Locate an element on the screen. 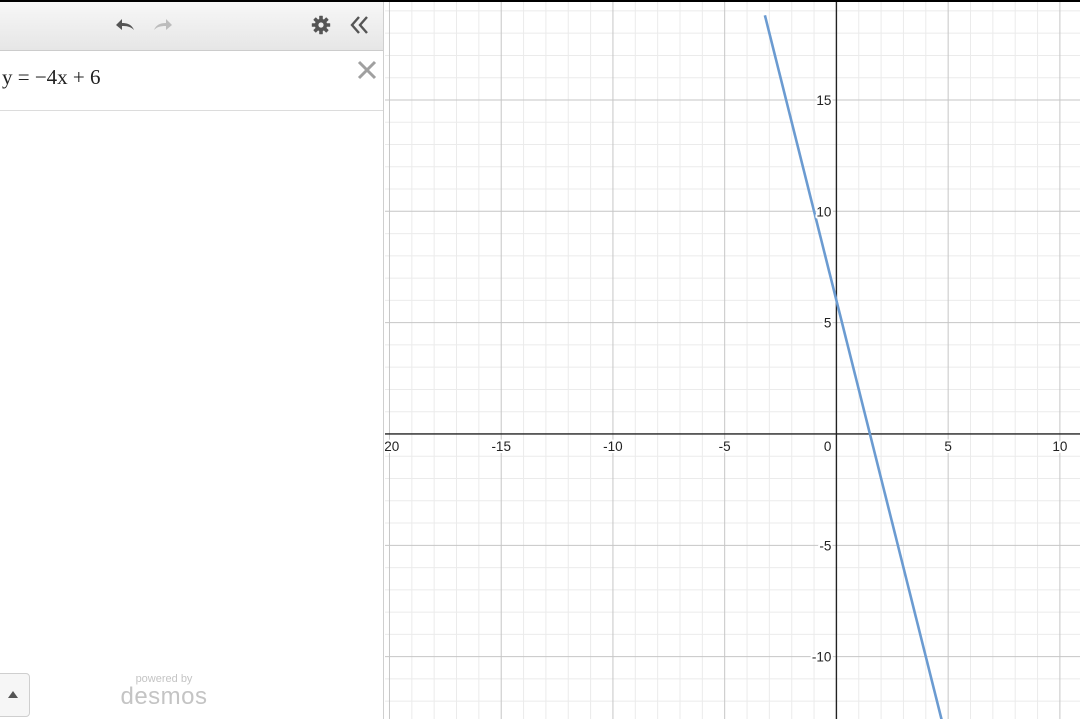 The image size is (1080, 719). x-tick-label: 10 is located at coordinates (1059, 446).